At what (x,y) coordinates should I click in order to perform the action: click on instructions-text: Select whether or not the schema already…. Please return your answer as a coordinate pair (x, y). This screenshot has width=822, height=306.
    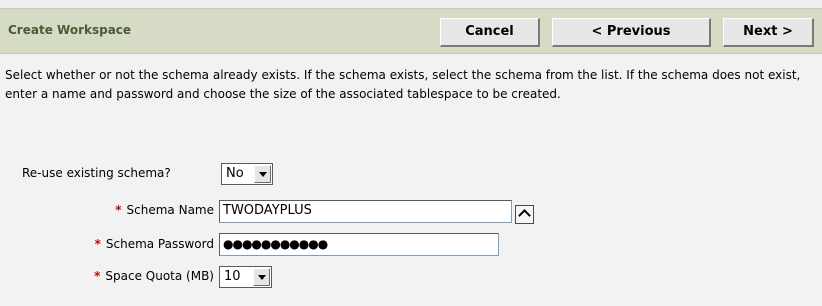
    Looking at the image, I should click on (403, 84).